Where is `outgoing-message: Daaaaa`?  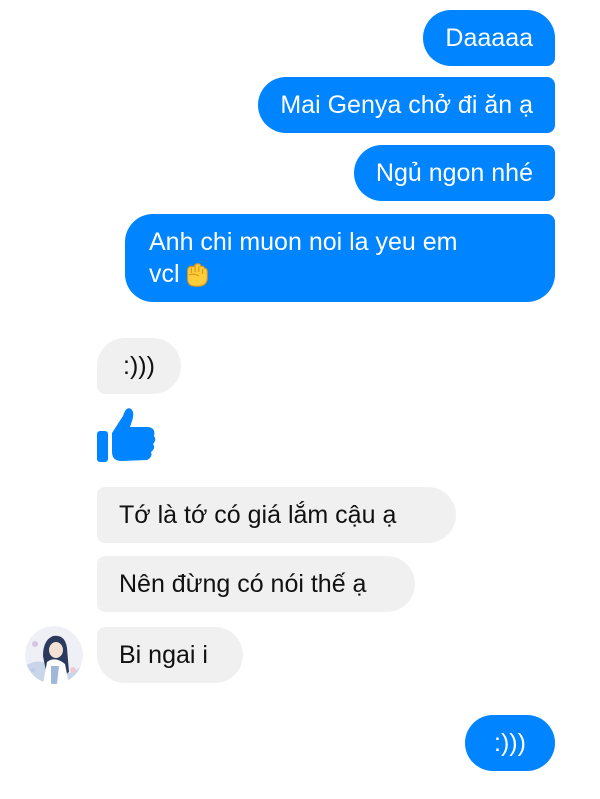
outgoing-message: Daaaaa is located at coordinates (489, 38).